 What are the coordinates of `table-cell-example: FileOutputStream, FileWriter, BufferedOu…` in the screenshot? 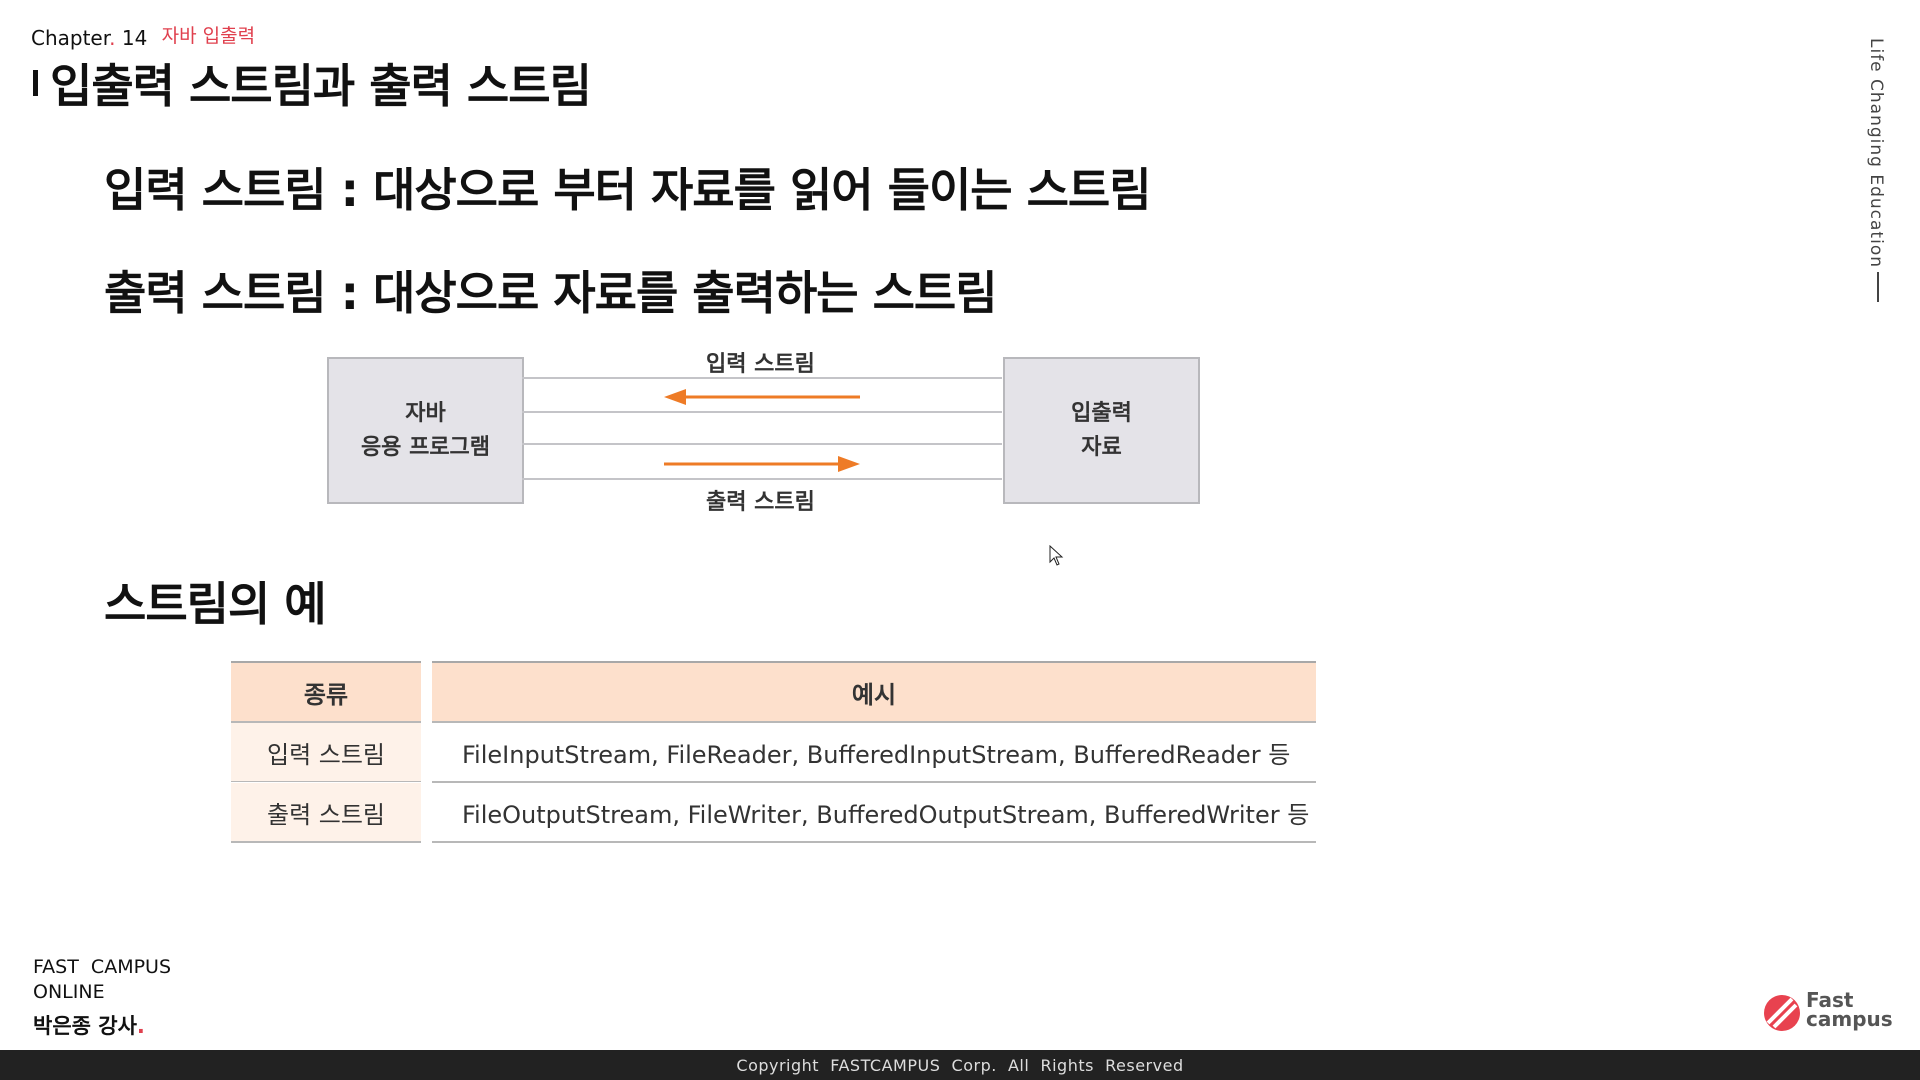 It's located at (886, 814).